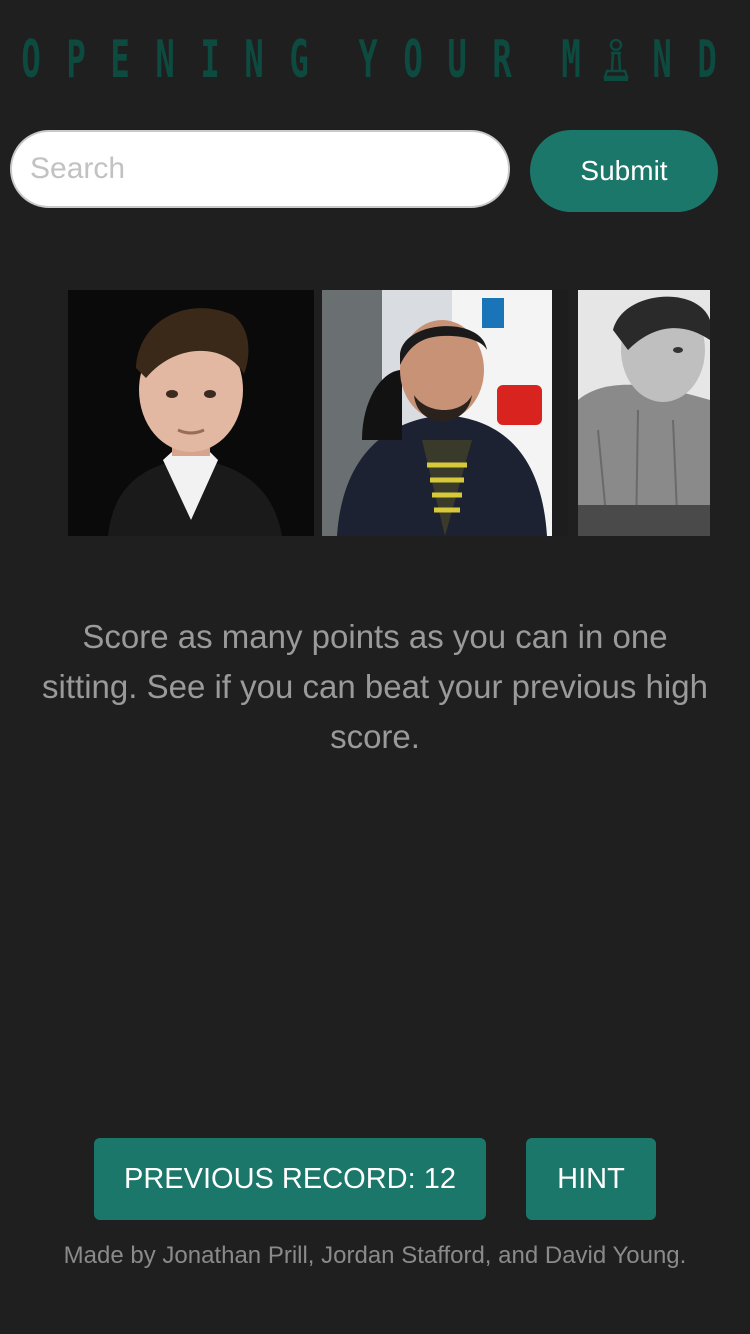 The image size is (750, 1334). What do you see at coordinates (502, 60) in the screenshot?
I see `title-letter: R` at bounding box center [502, 60].